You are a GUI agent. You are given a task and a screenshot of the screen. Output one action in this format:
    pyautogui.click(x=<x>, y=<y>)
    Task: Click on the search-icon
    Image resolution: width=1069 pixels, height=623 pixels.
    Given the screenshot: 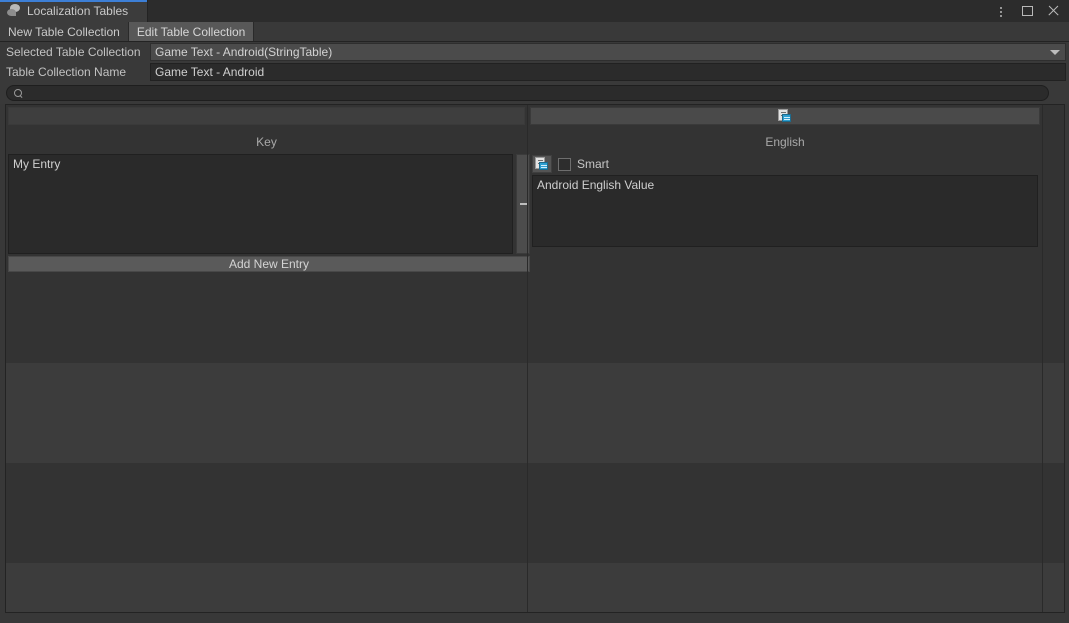 What is the action you would take?
    pyautogui.click(x=18, y=93)
    